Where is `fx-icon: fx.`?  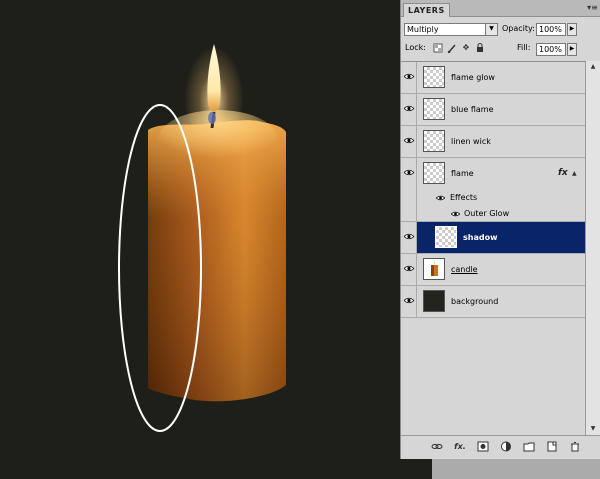 fx-icon: fx. is located at coordinates (460, 446).